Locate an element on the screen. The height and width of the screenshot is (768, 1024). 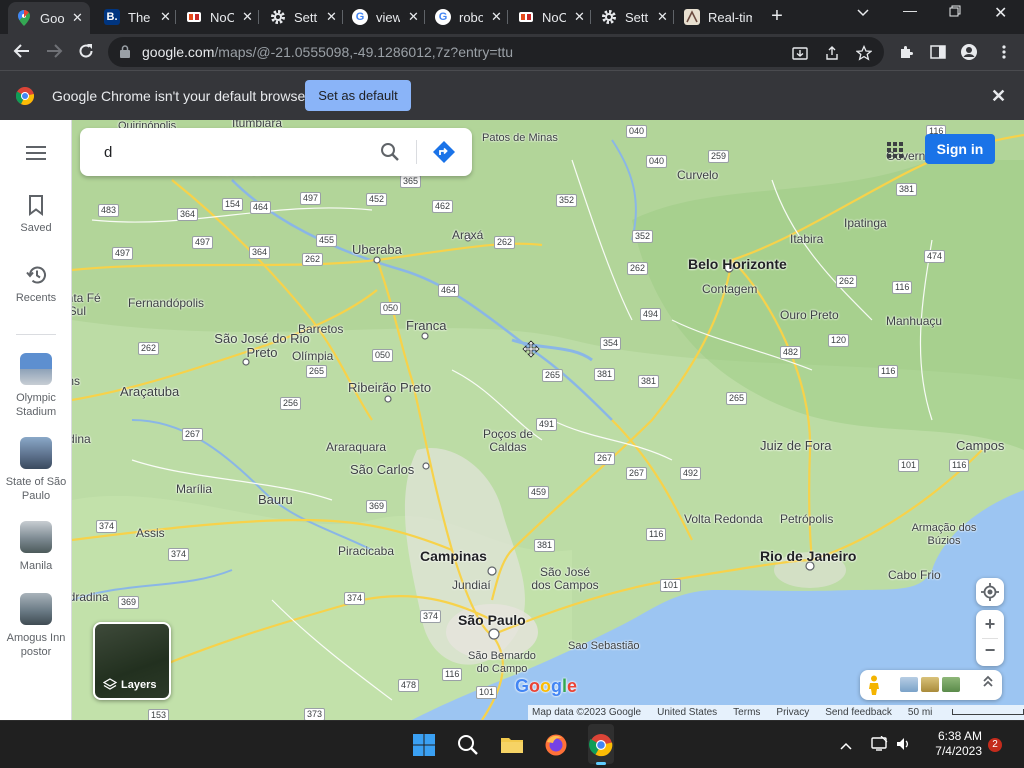
map-city-label: Araraquara is located at coordinates (356, 447).